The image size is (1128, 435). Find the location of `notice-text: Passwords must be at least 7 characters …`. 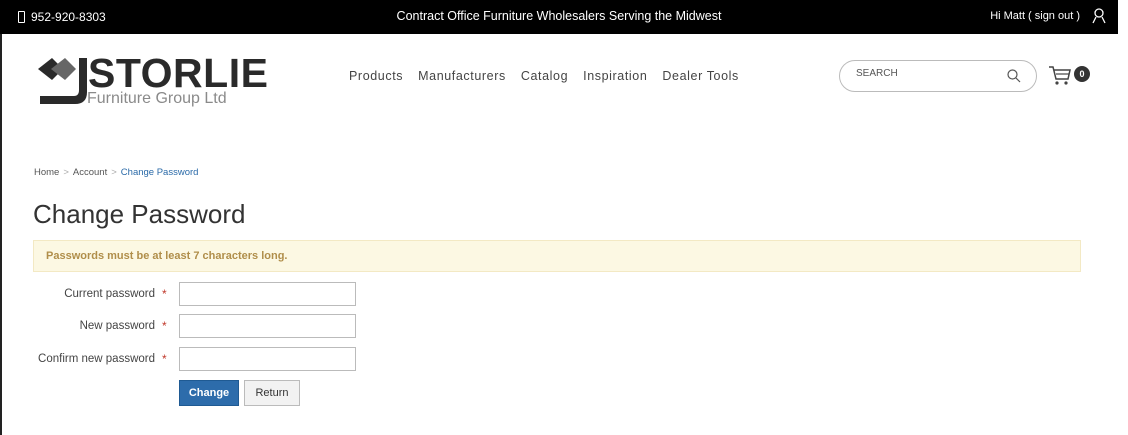

notice-text: Passwords must be at least 7 characters … is located at coordinates (167, 256).